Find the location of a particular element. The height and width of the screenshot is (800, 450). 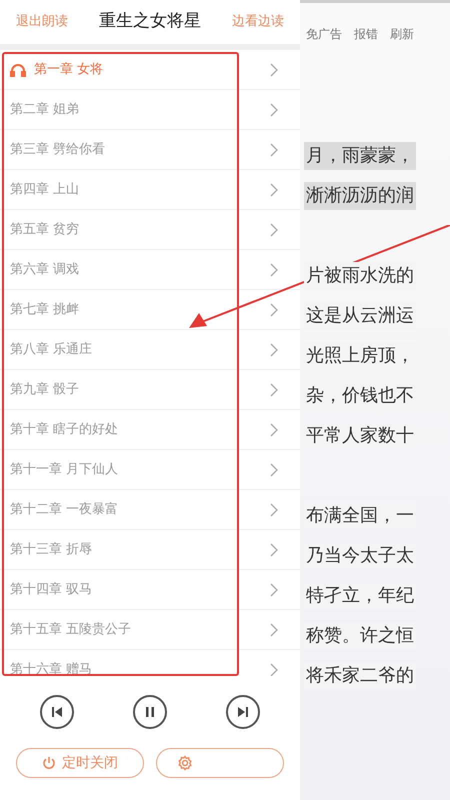

chapter-title: 第一章 女将 is located at coordinates (69, 69).